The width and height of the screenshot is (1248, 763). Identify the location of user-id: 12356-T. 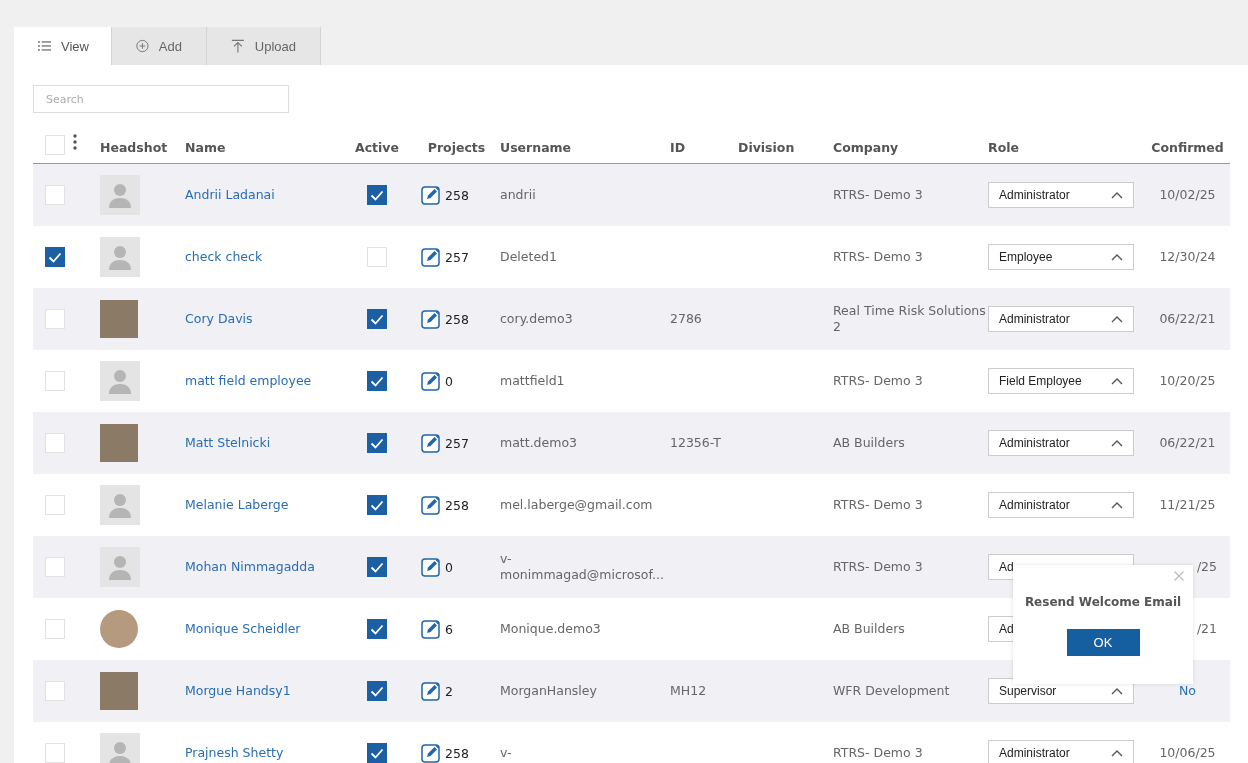
(695, 443).